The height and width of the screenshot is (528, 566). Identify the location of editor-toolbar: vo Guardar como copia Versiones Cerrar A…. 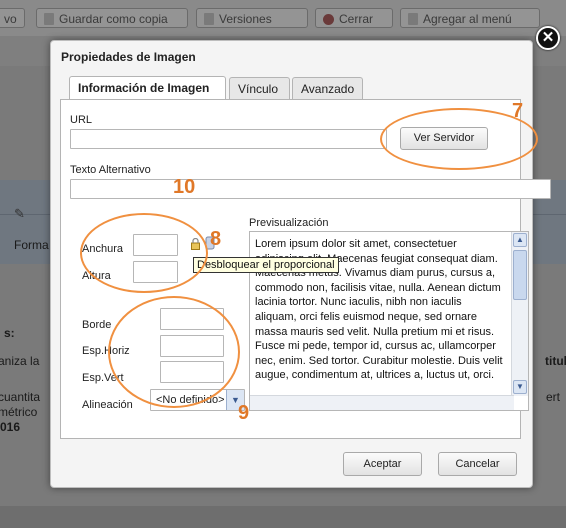
(283, 18).